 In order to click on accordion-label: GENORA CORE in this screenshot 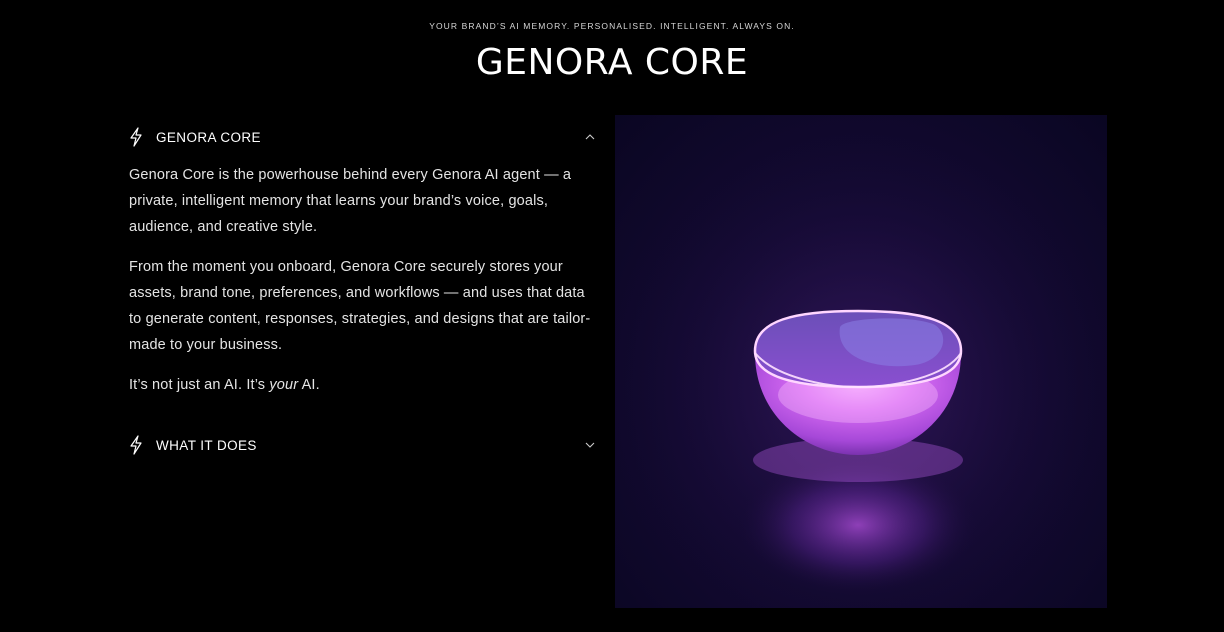, I will do `click(208, 137)`.